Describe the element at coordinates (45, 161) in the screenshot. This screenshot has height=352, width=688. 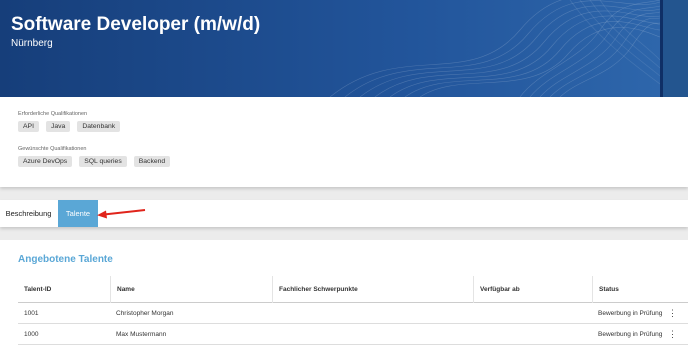
I see `qualification-chip: Azure DevOps` at that location.